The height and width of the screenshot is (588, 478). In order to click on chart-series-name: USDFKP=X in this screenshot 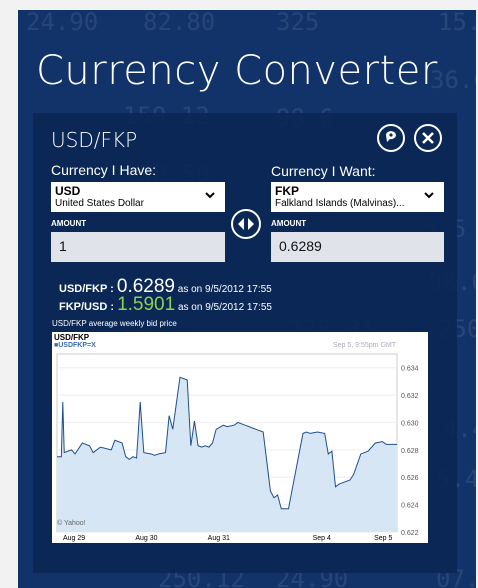, I will do `click(77, 345)`.